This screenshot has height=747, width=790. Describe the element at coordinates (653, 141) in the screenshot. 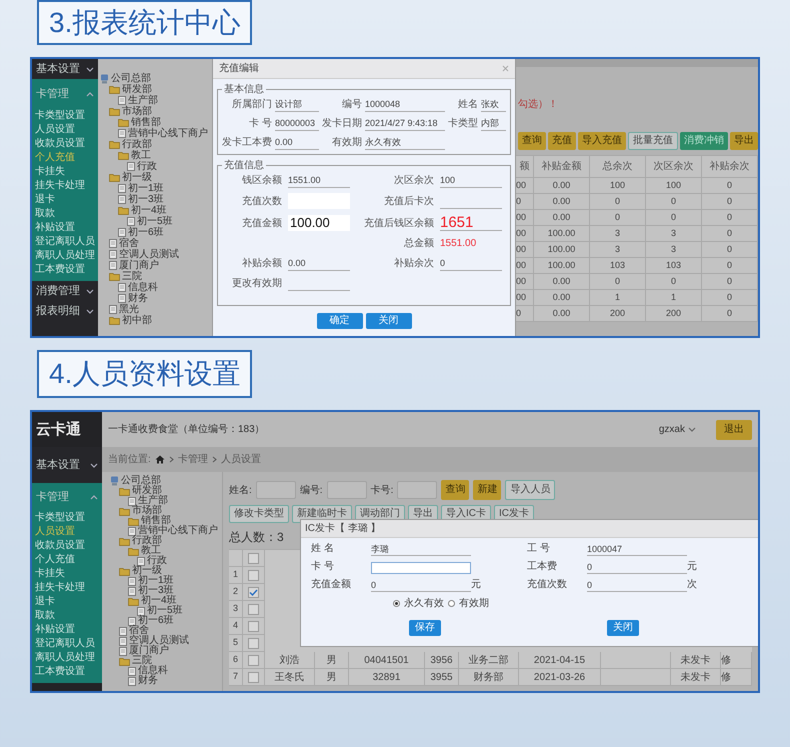

I see `toolbar-button: 批量充值` at that location.